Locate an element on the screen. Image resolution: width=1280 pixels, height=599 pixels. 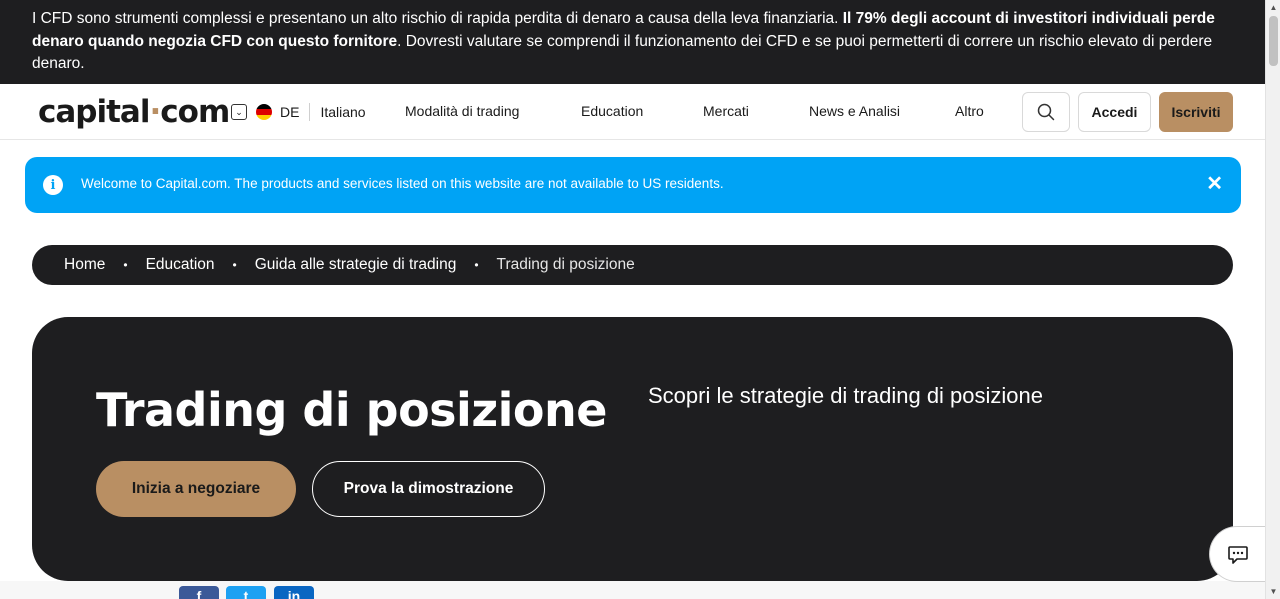
nav-item-markets: Mercati is located at coordinates (726, 111).